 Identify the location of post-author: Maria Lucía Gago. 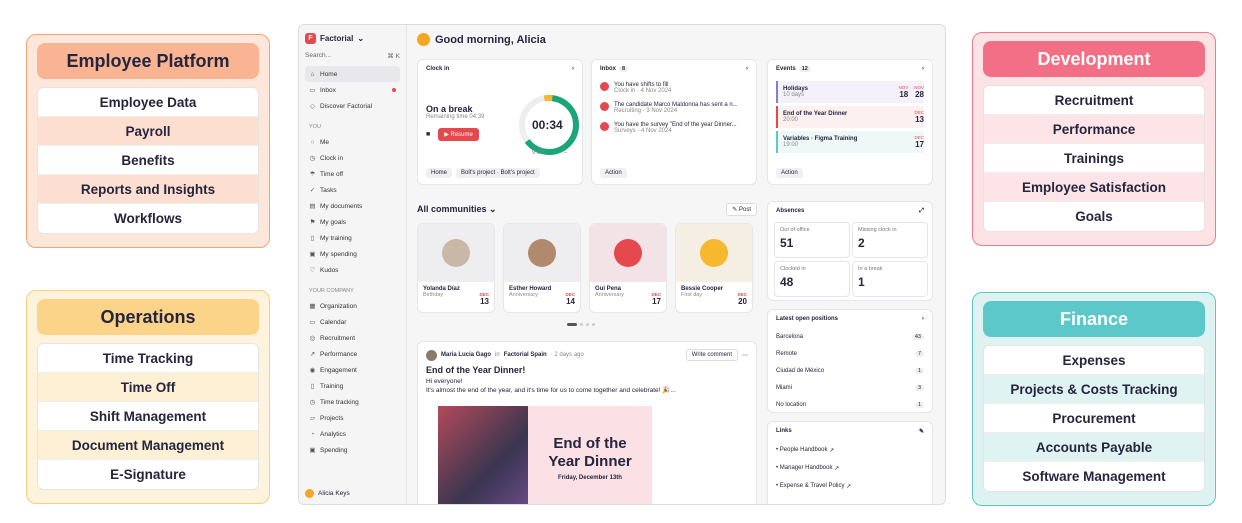
(466, 355).